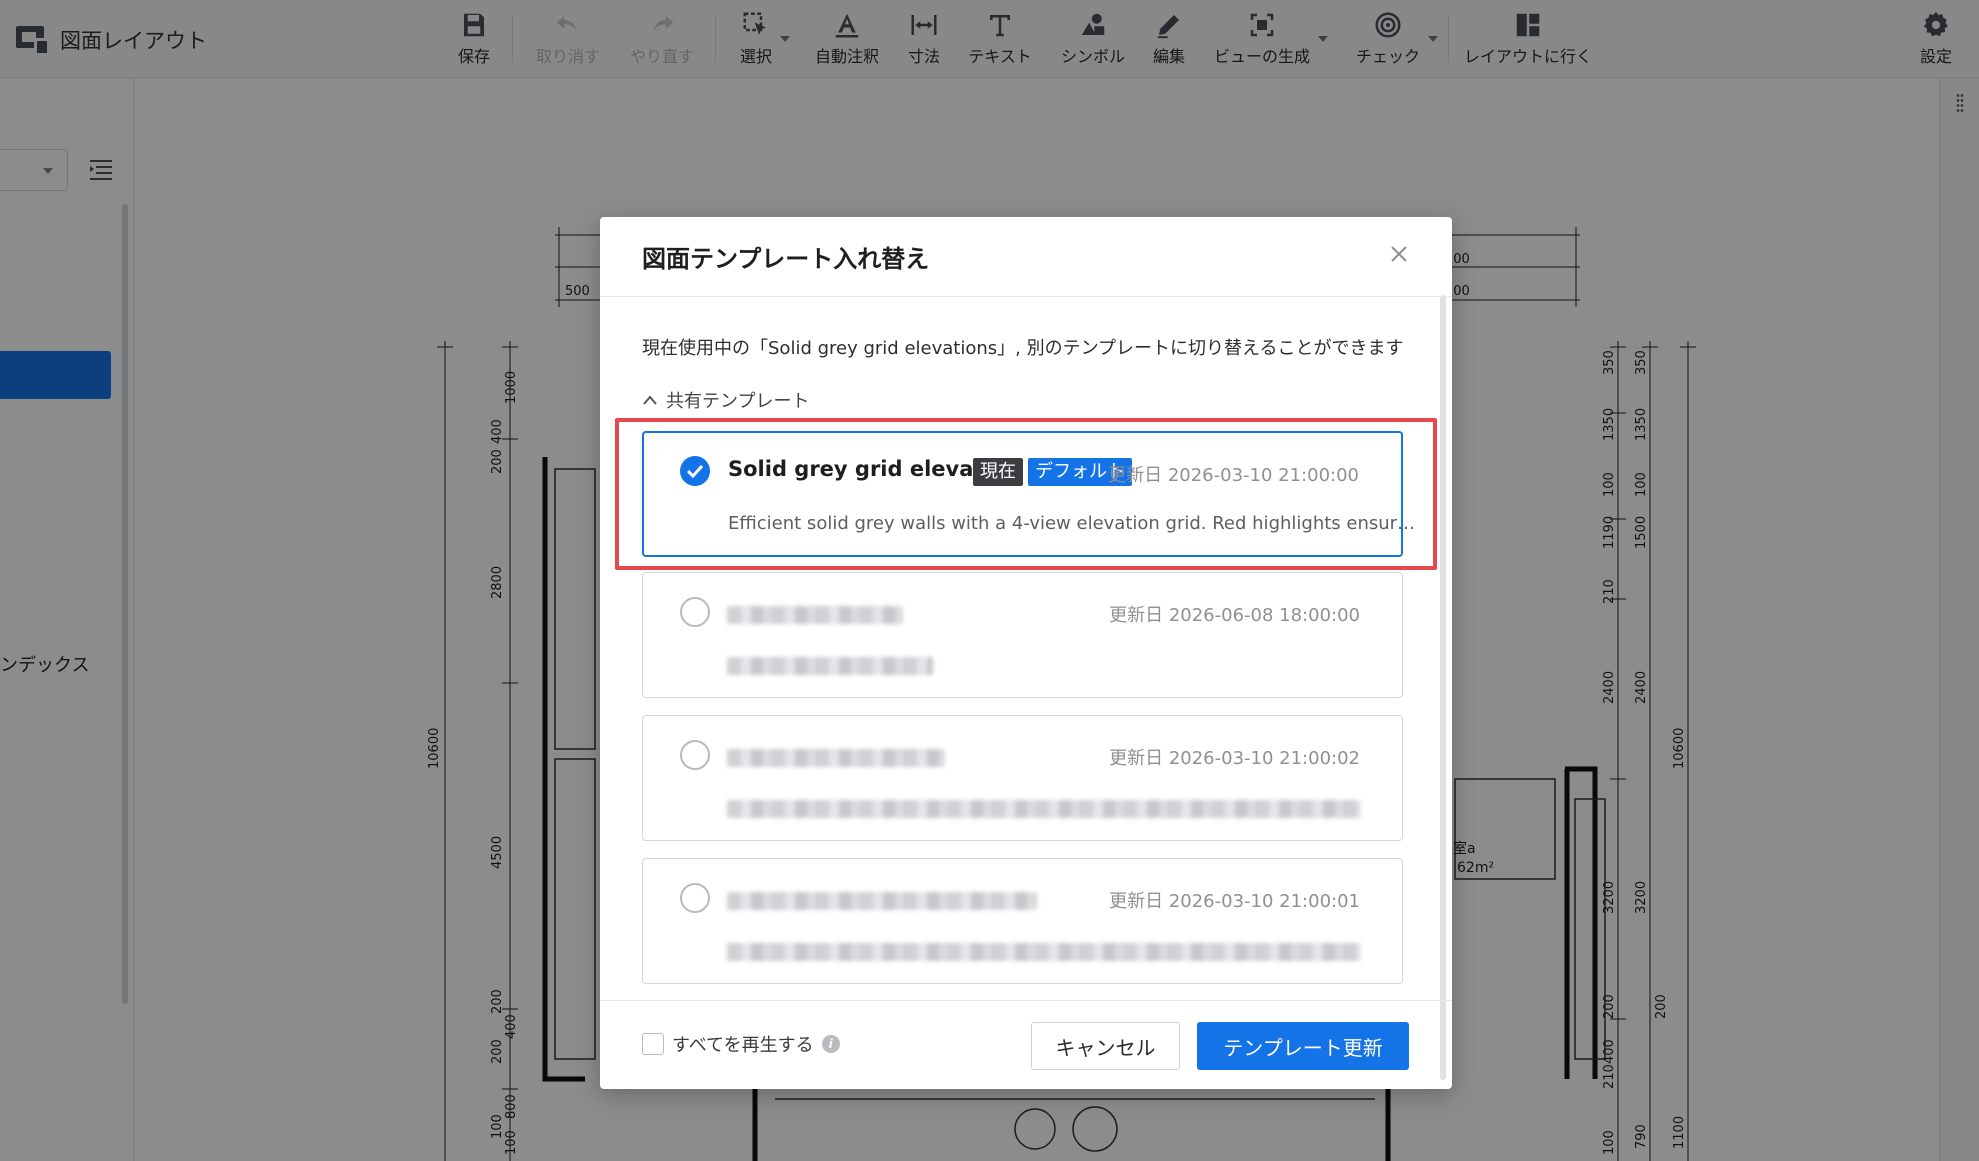  I want to click on shared-templates-toggle: 共有テンプレート, so click(725, 400).